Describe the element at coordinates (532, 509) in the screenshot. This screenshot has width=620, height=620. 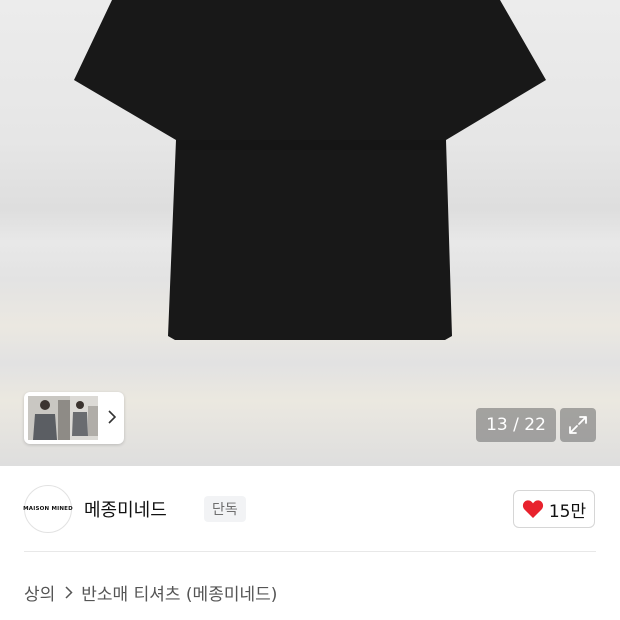
I see `heart-icon` at that location.